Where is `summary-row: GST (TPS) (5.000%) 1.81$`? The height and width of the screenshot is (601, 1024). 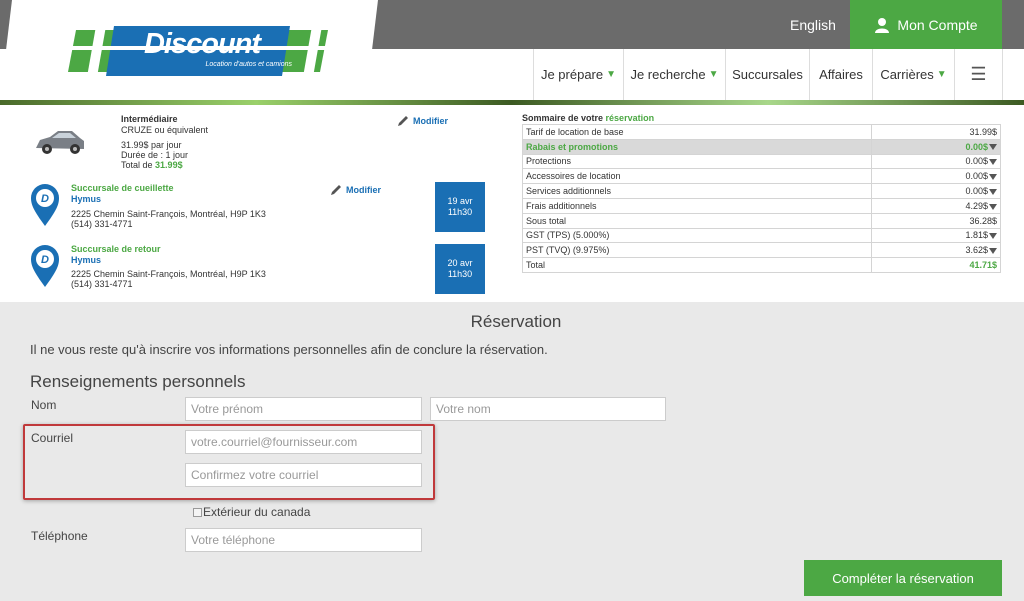
summary-row: GST (TPS) (5.000%) 1.81$ is located at coordinates (761, 235).